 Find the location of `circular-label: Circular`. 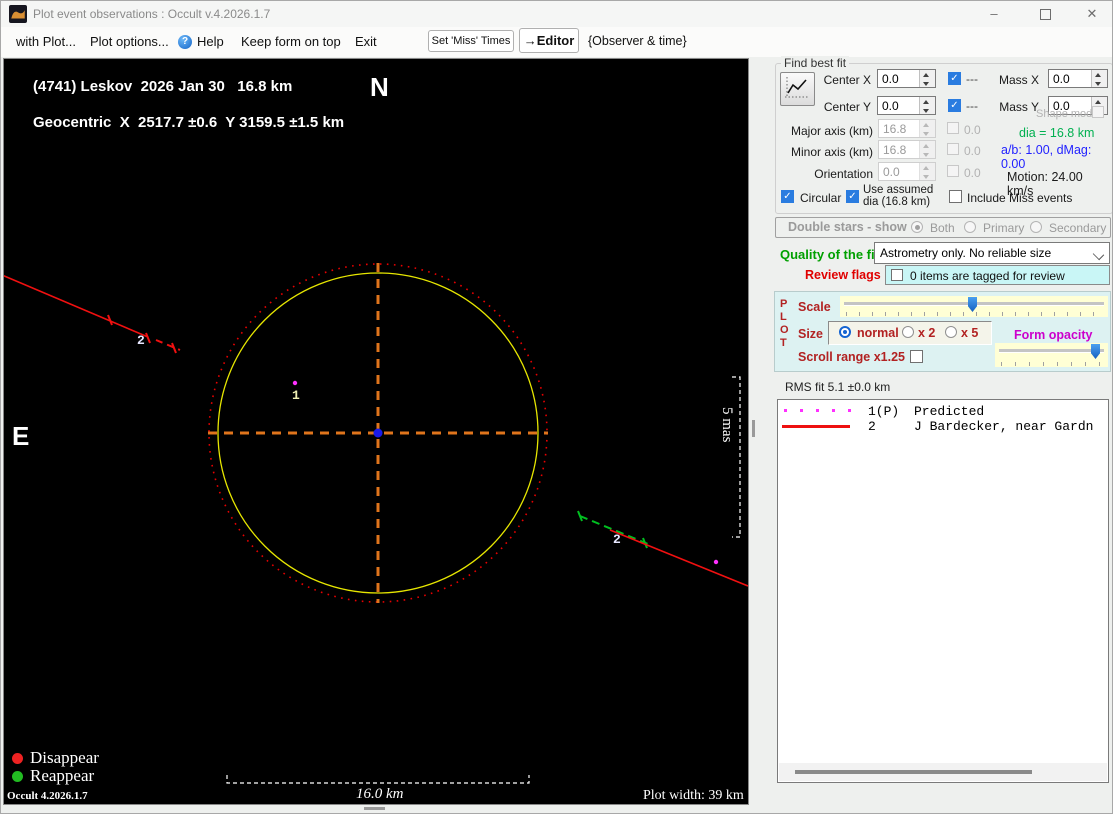

circular-label: Circular is located at coordinates (821, 198).